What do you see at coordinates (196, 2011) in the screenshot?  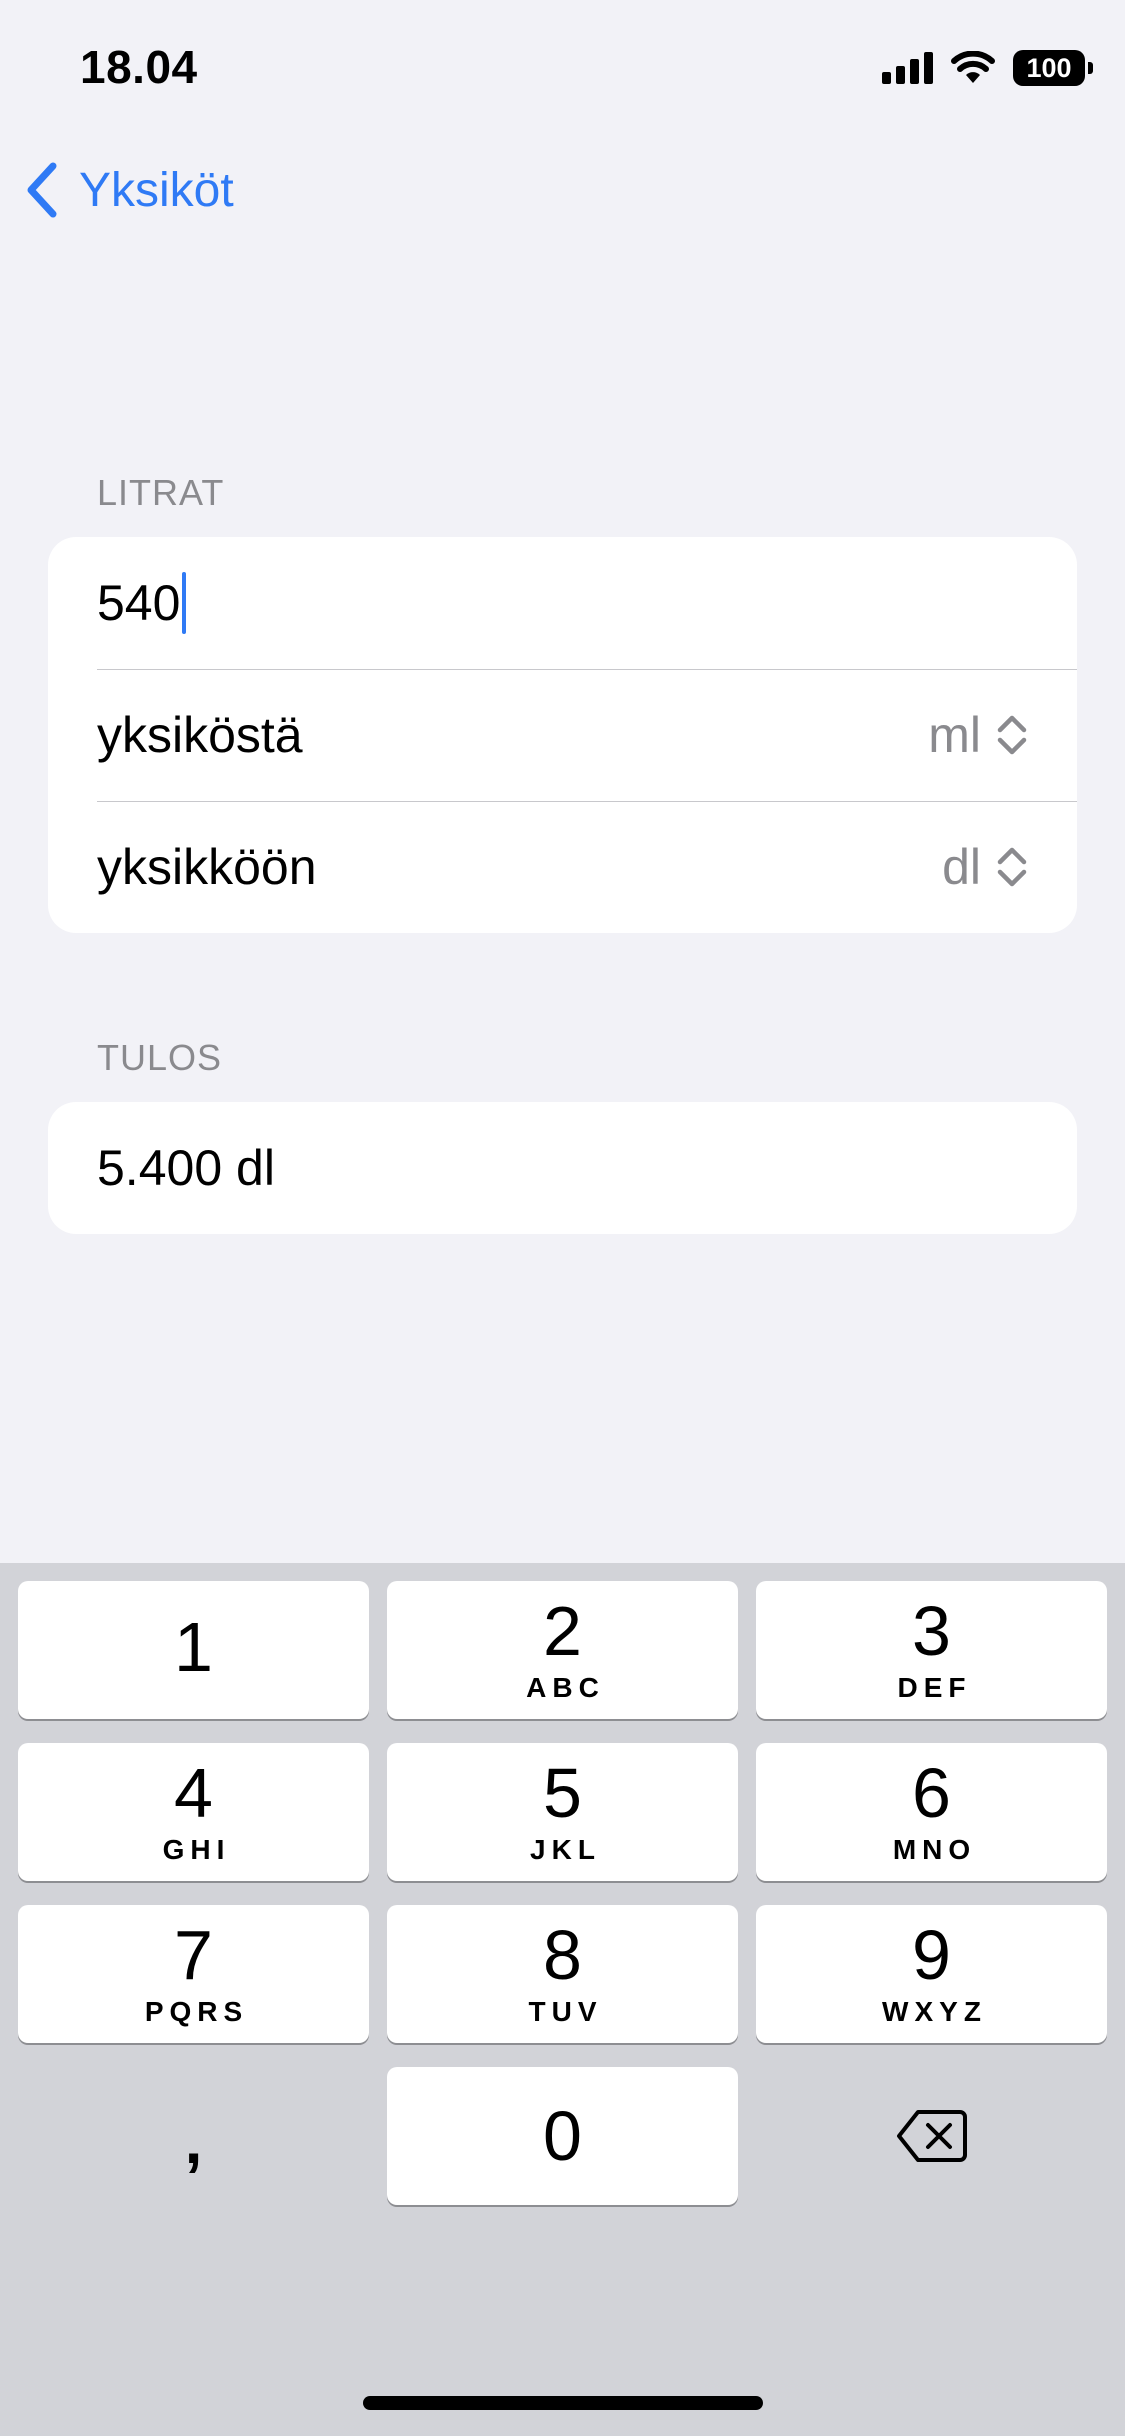 I see `key-letters: PQRS` at bounding box center [196, 2011].